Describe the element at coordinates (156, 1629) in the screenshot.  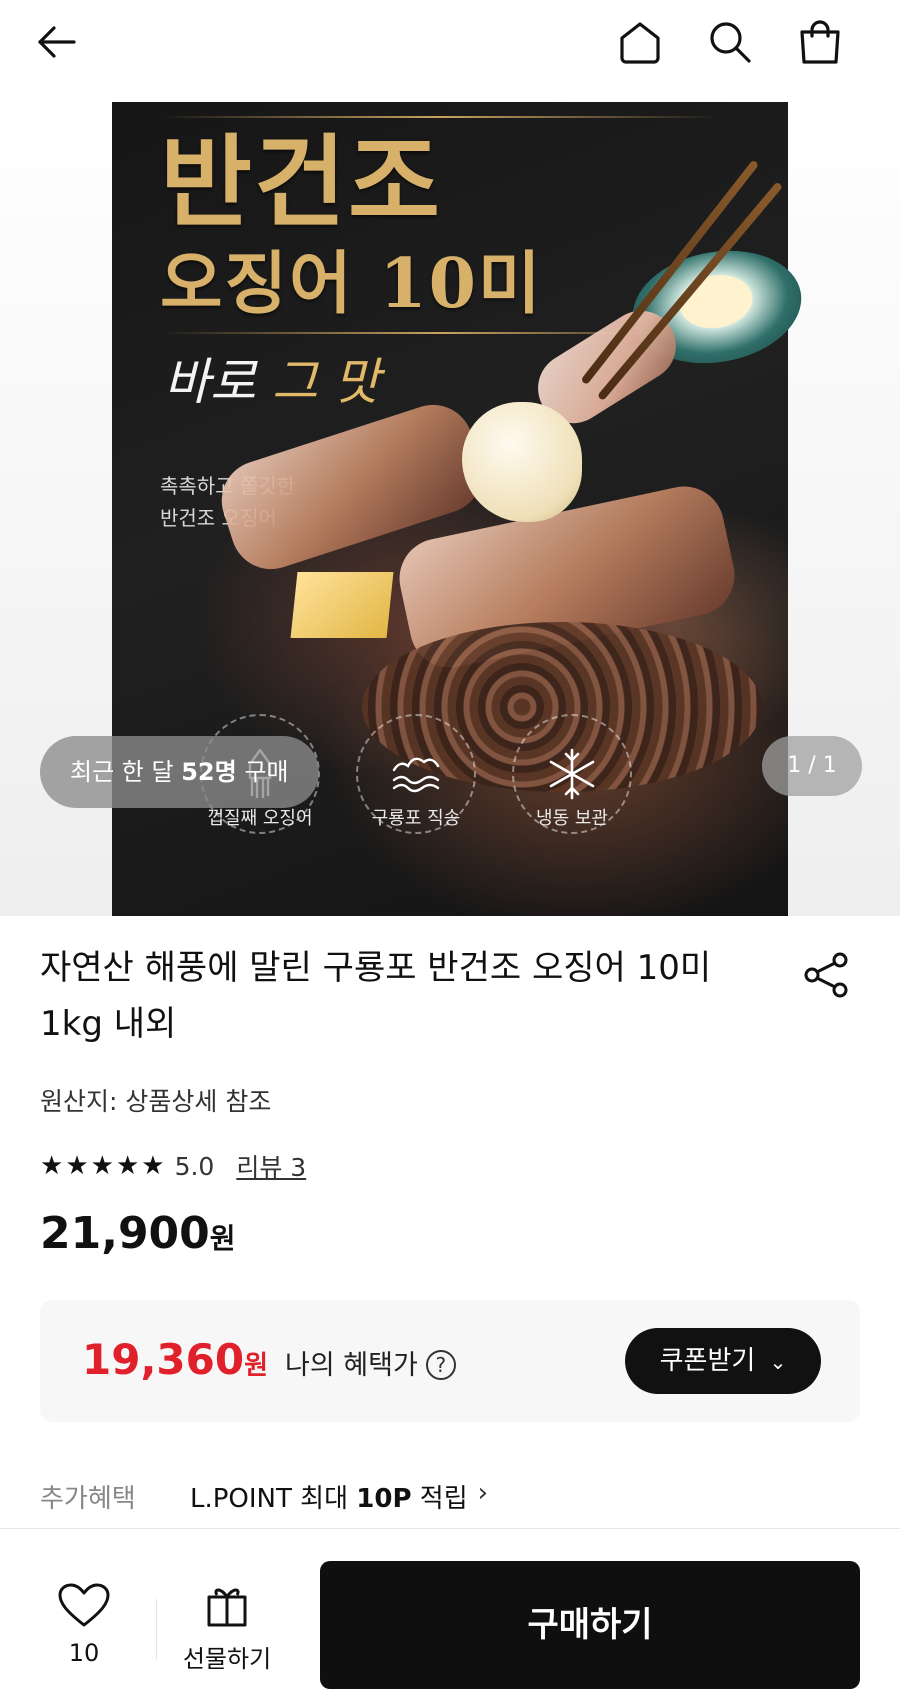
I see `divider` at that location.